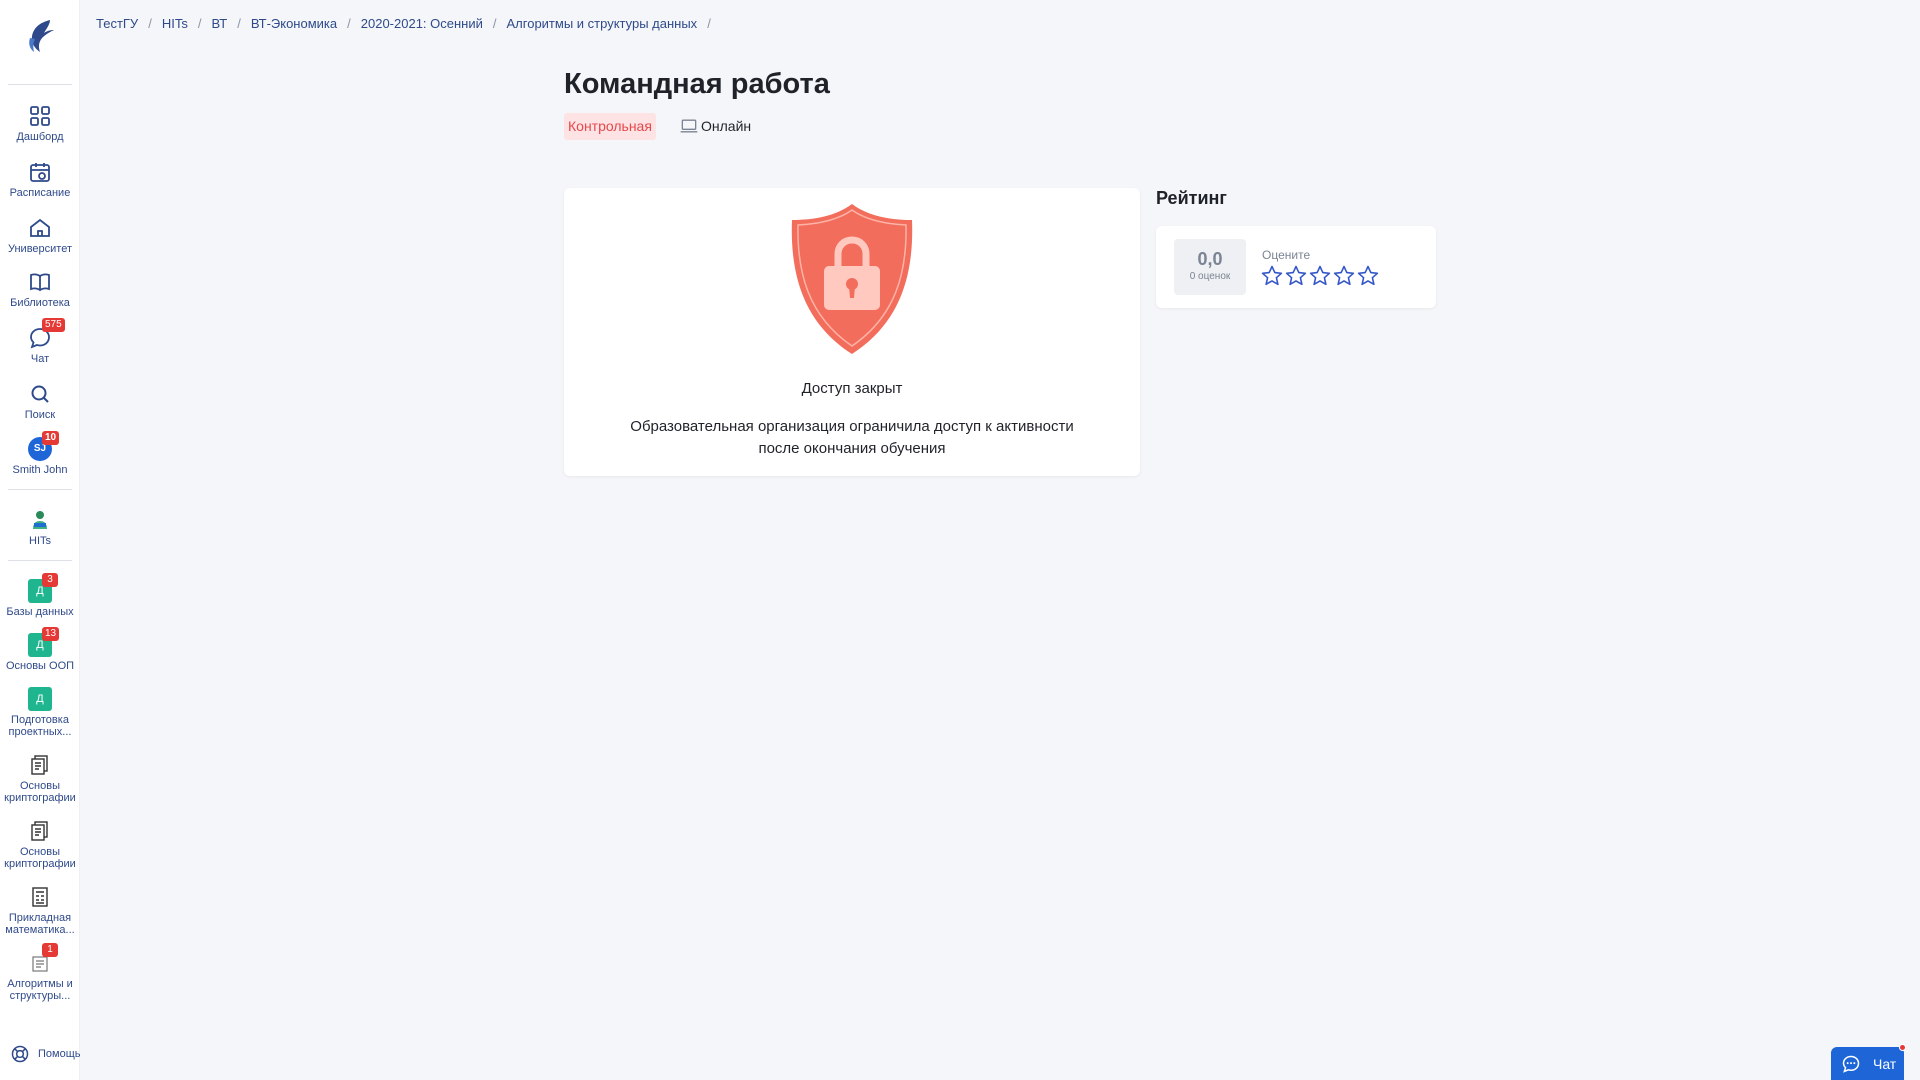  I want to click on course-icon: 1, so click(43, 959).